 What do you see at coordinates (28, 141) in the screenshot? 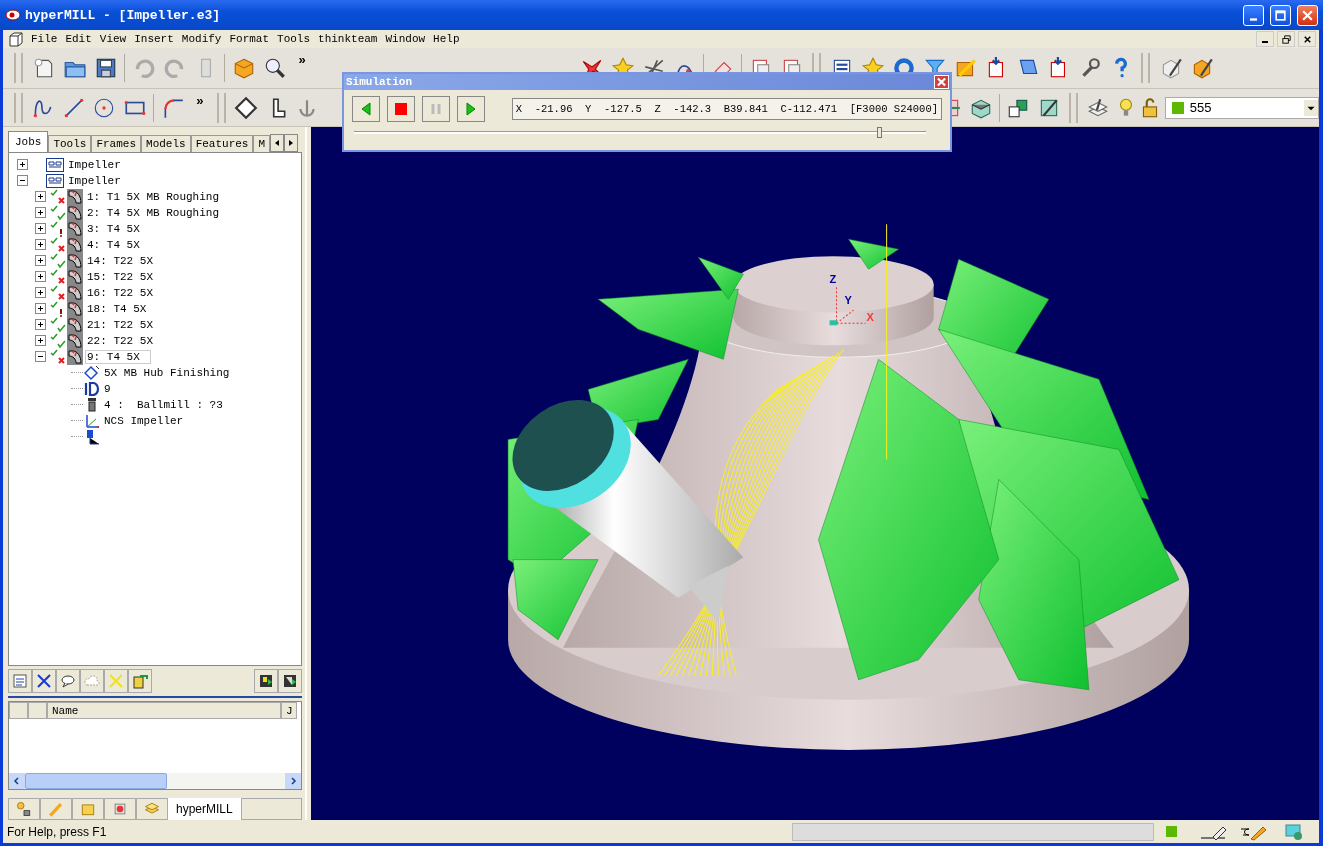
I see `panel-tab: Jobs` at bounding box center [28, 141].